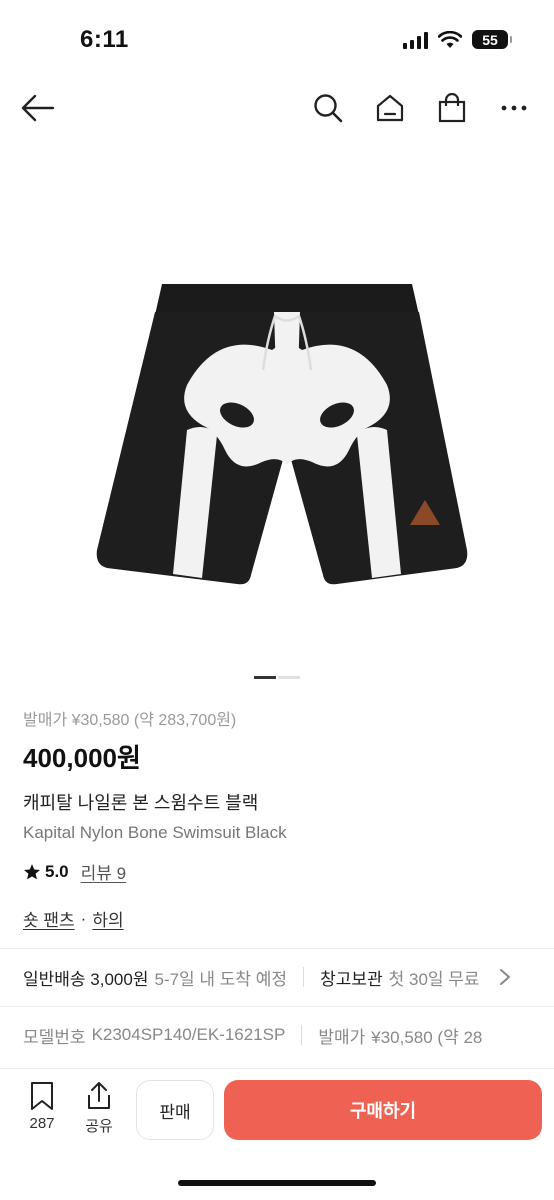  I want to click on search-icon, so click(328, 108).